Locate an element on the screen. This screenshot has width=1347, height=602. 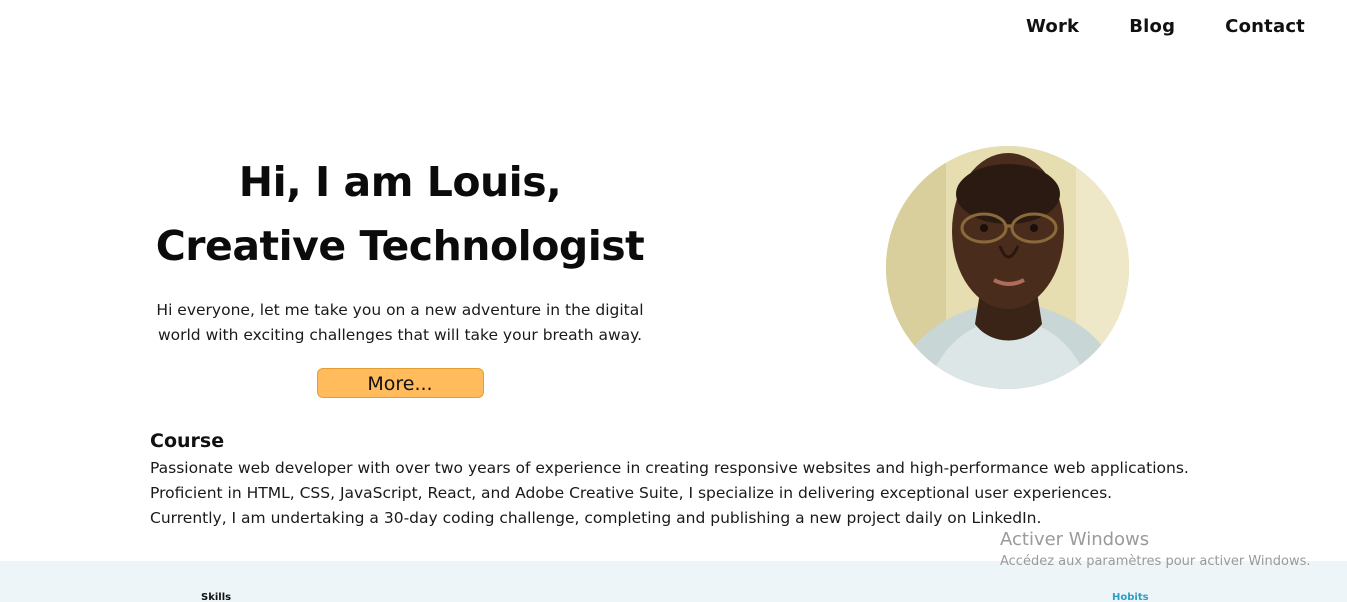
hero-title: Hi, I am Louis, Creative Technologist is located at coordinates (400, 214).